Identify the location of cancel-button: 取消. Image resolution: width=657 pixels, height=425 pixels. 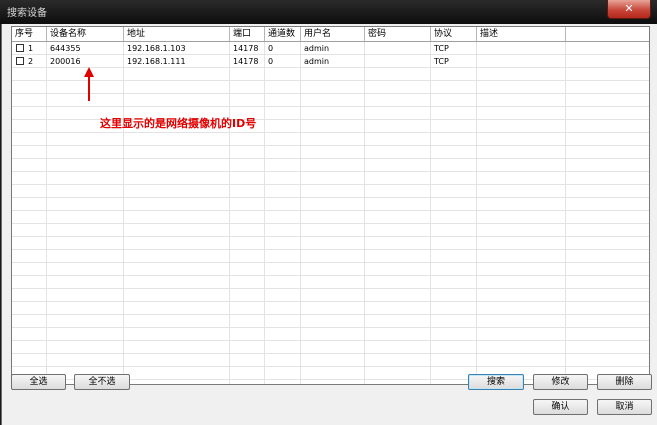
(624, 407).